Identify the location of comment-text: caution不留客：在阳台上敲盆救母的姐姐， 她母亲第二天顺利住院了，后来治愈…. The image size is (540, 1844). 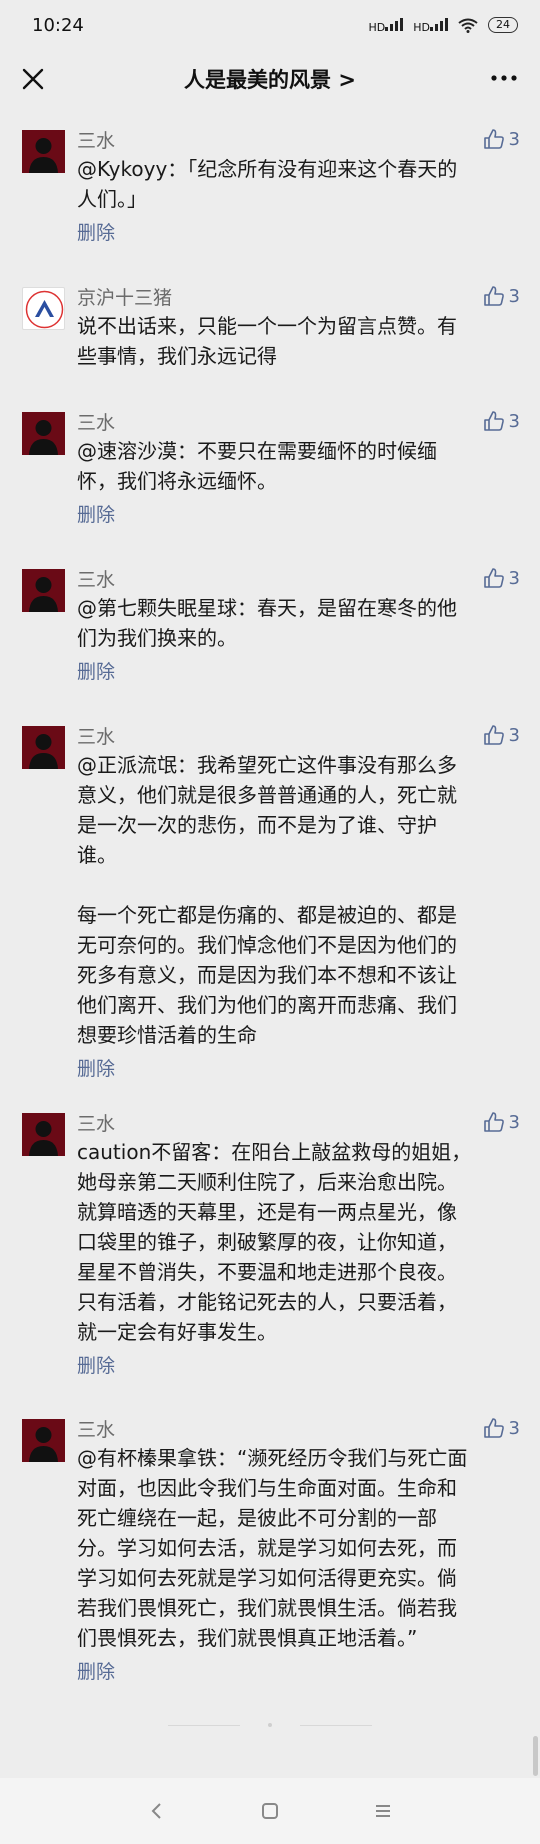
(274, 1242).